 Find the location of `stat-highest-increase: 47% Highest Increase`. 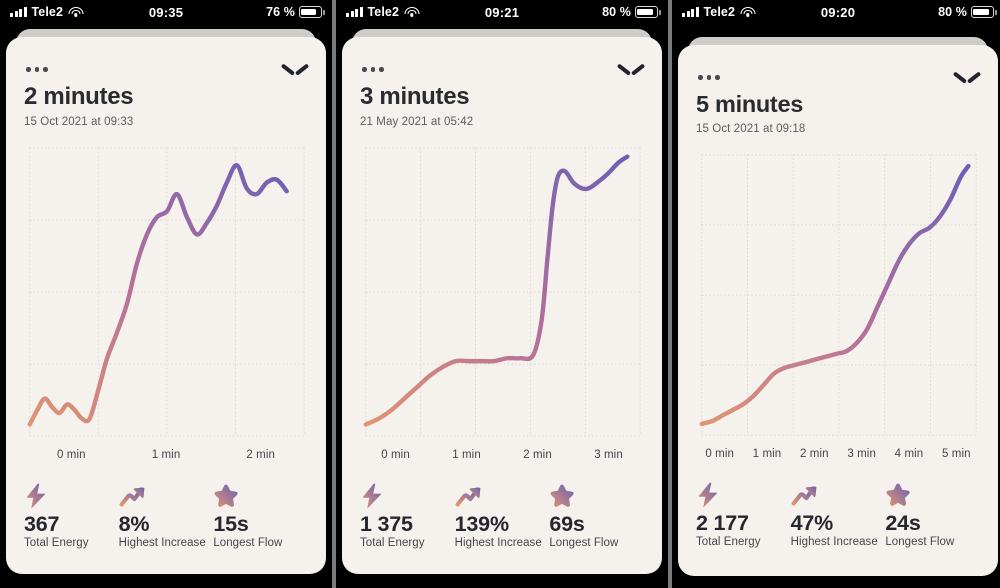

stat-highest-increase: 47% Highest Increase is located at coordinates (838, 515).